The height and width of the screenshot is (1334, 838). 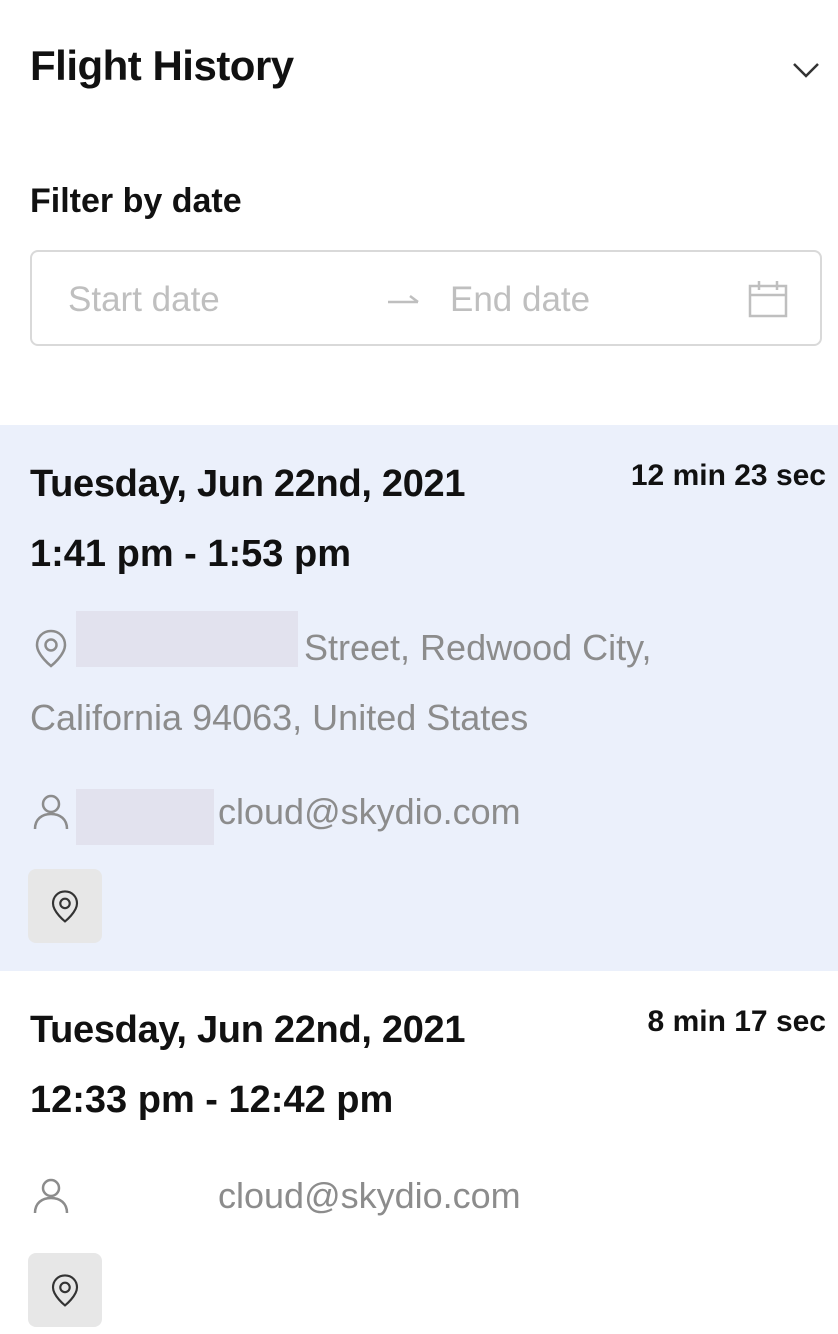 What do you see at coordinates (162, 65) in the screenshot?
I see `page-title: Flight History` at bounding box center [162, 65].